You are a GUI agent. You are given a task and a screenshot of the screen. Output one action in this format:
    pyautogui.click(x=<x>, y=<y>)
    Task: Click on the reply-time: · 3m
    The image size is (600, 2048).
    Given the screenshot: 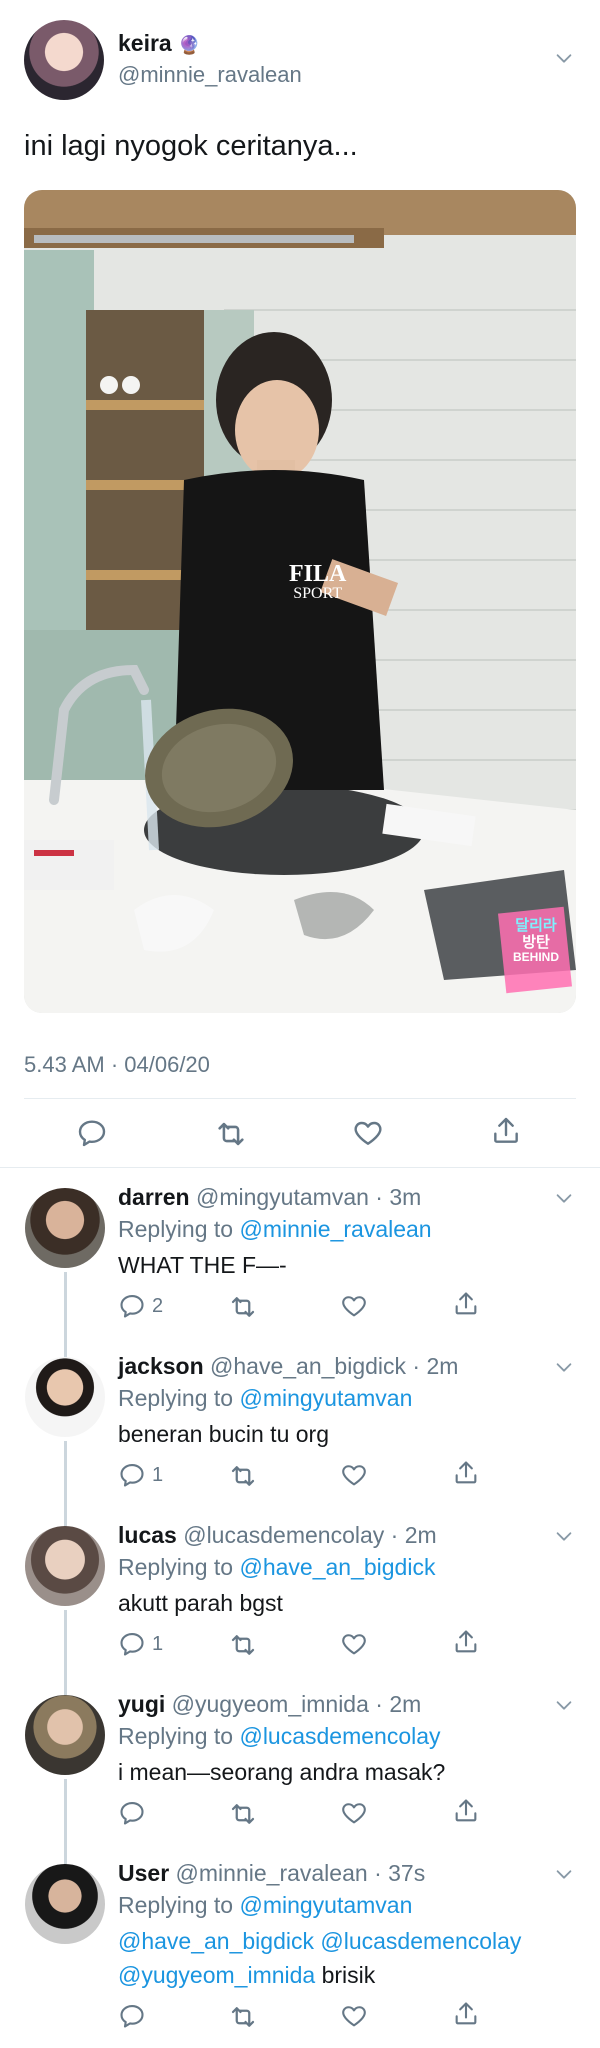 What is the action you would take?
    pyautogui.click(x=398, y=1197)
    